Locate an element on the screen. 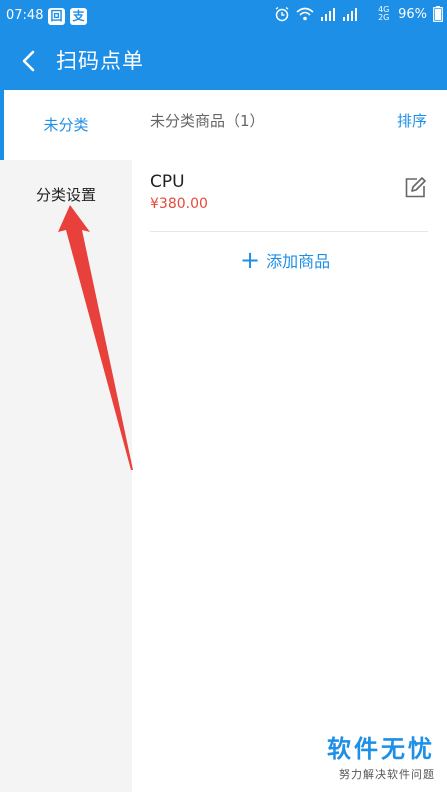 Image resolution: width=447 pixels, height=792 pixels. title-bar: 扫码点单 is located at coordinates (223, 61).